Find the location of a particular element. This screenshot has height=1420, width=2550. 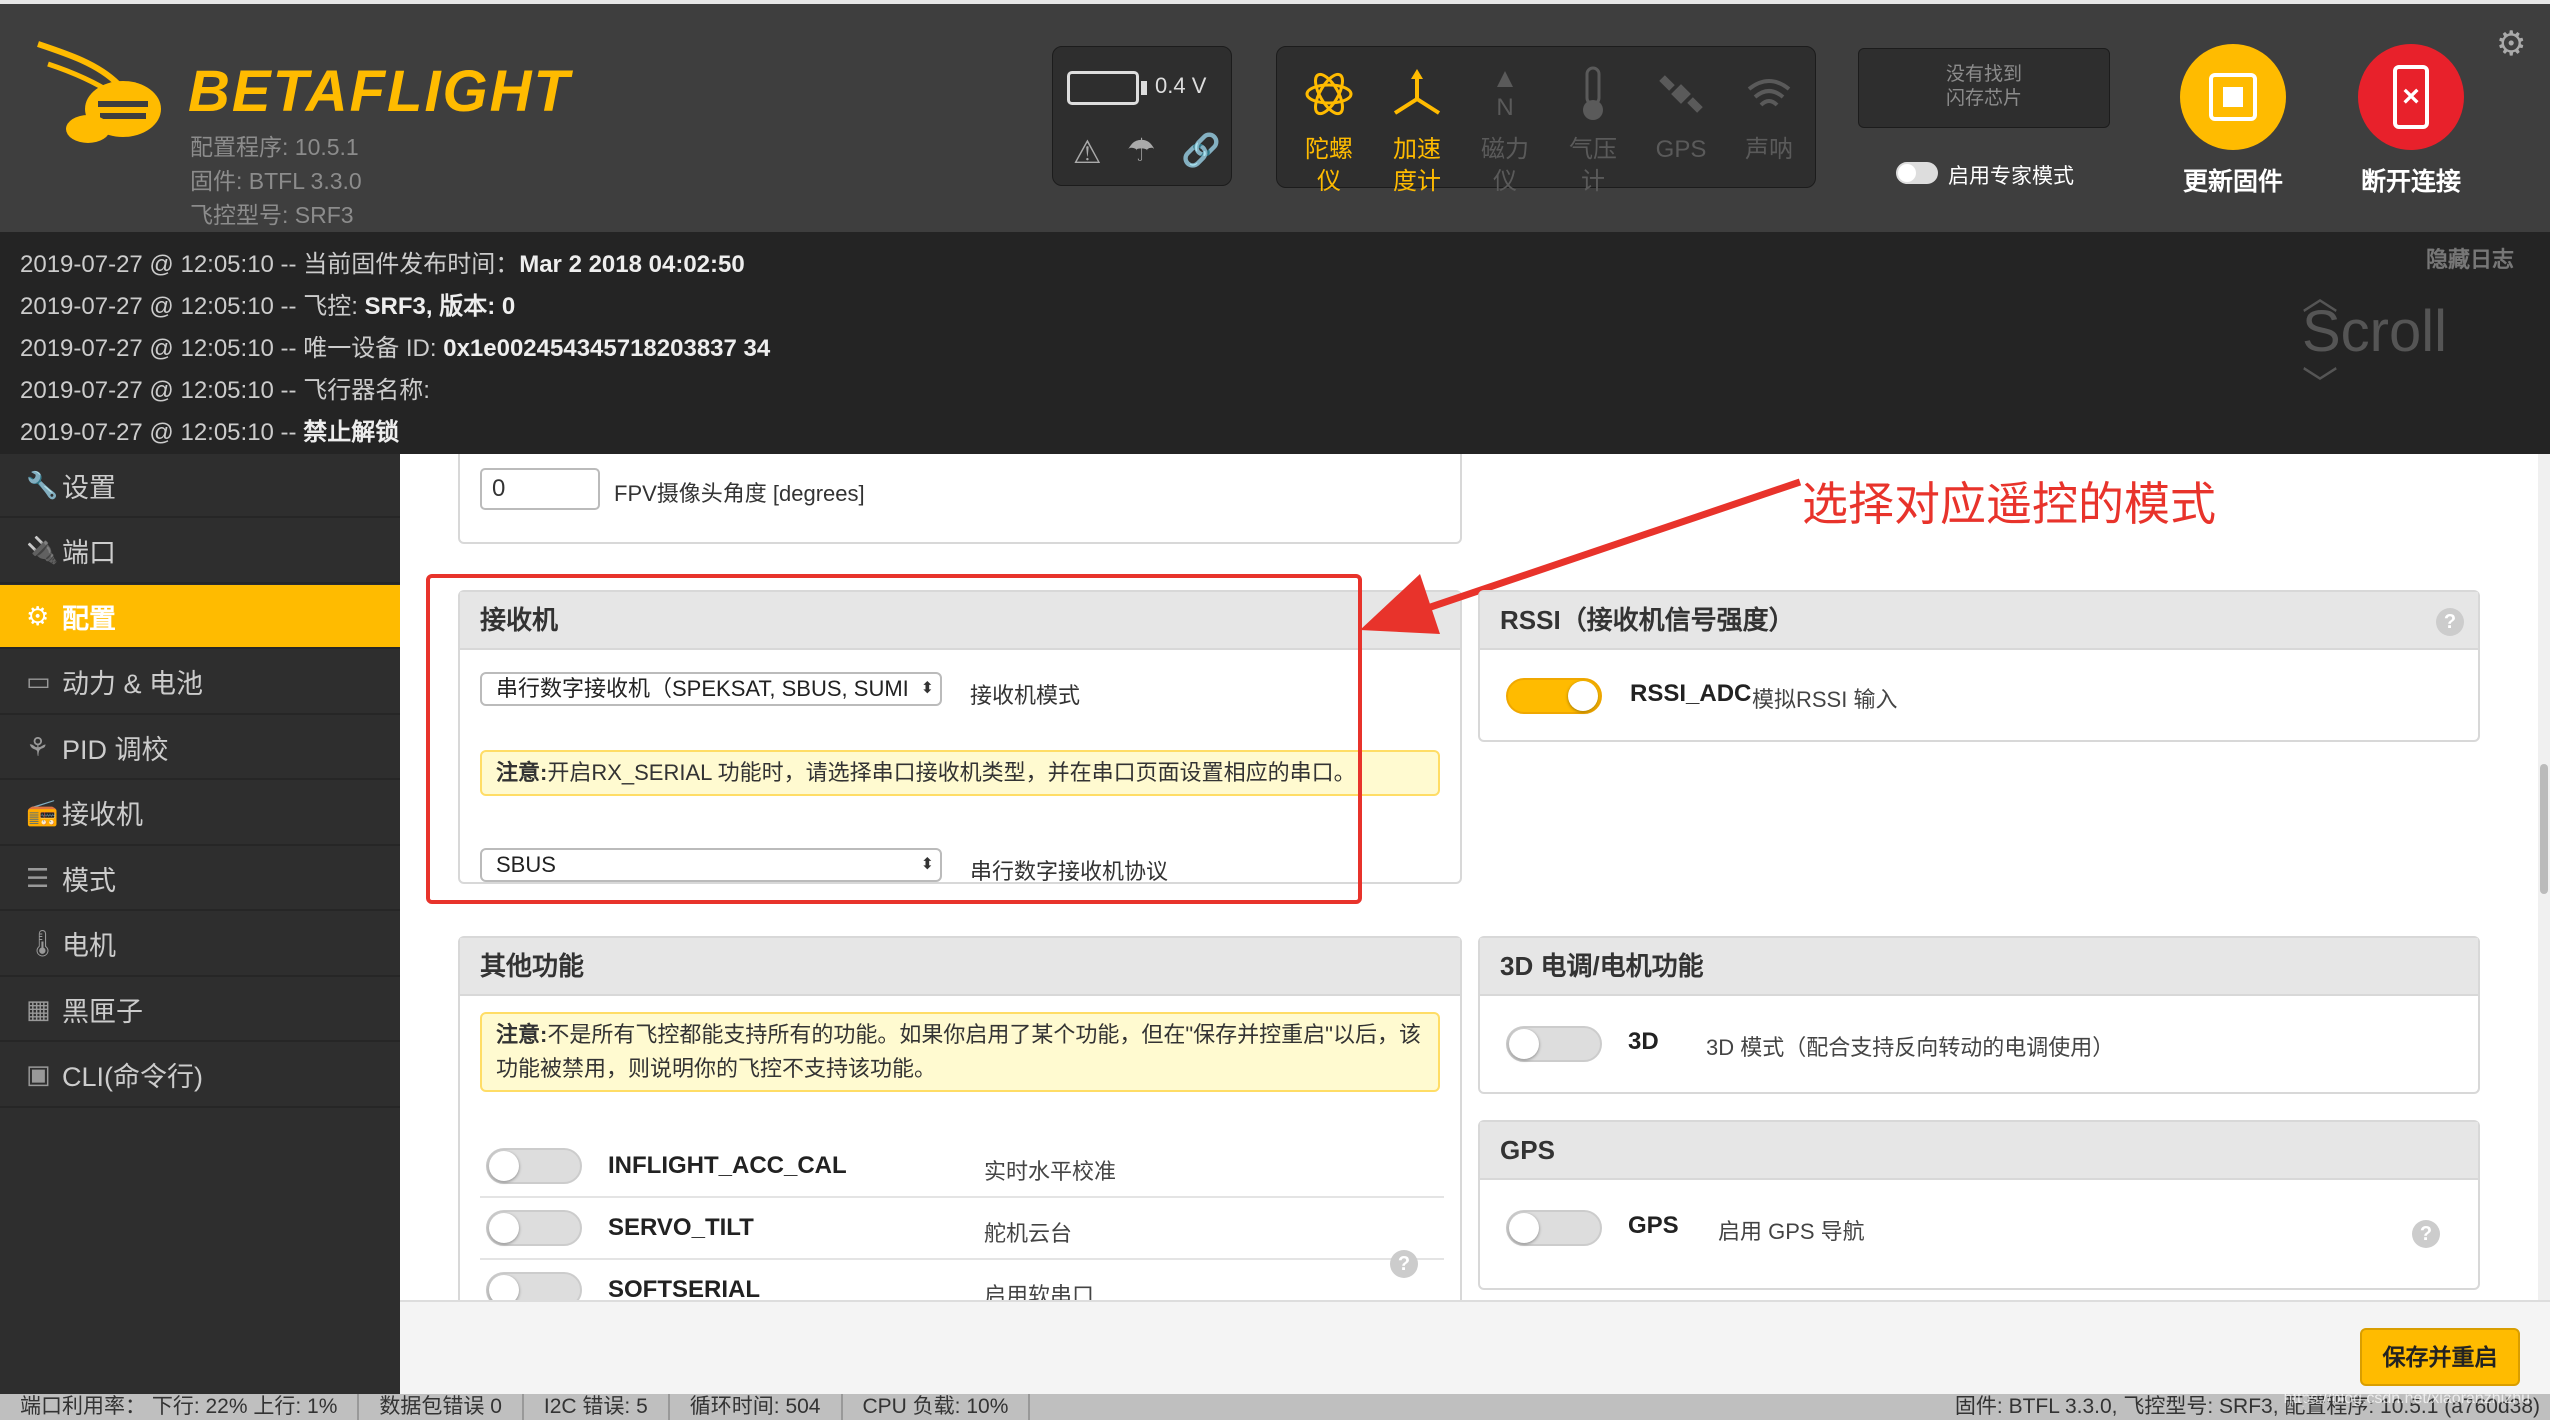

flash-chip-status: 没有找到 闪存芯片 is located at coordinates (1984, 88).